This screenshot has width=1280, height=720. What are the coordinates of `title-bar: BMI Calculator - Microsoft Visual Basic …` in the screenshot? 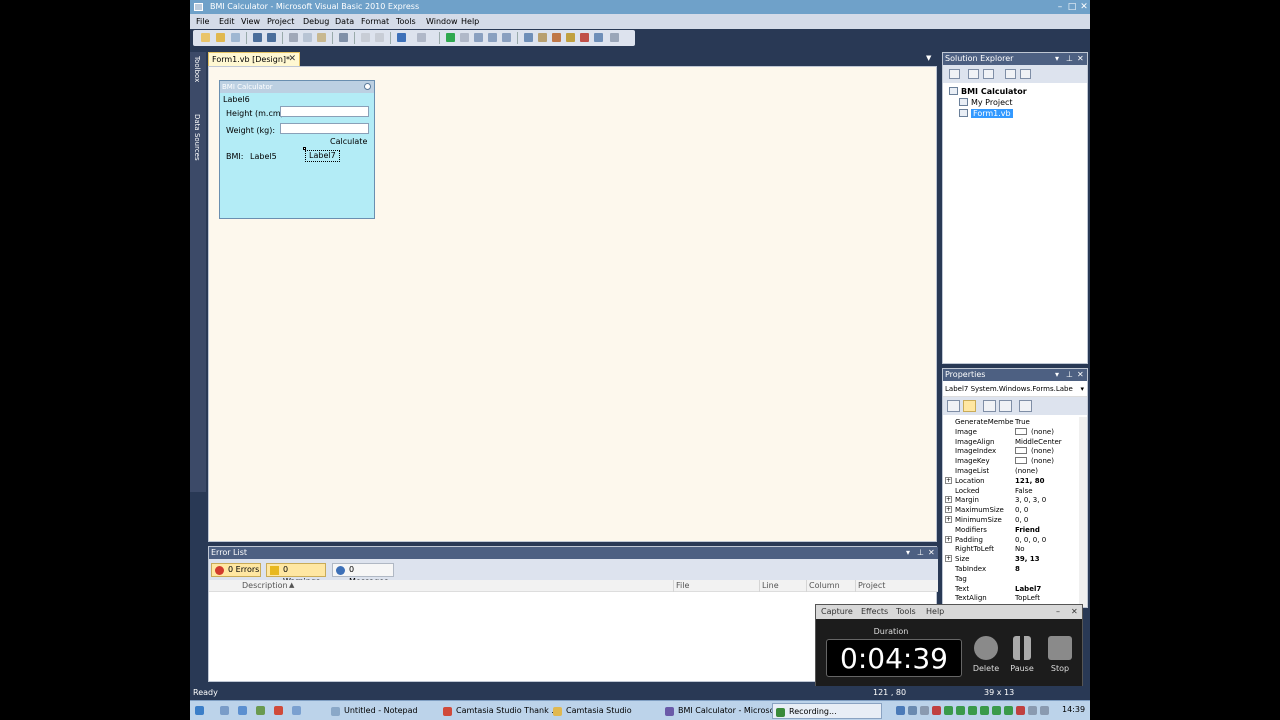 It's located at (640, 7).